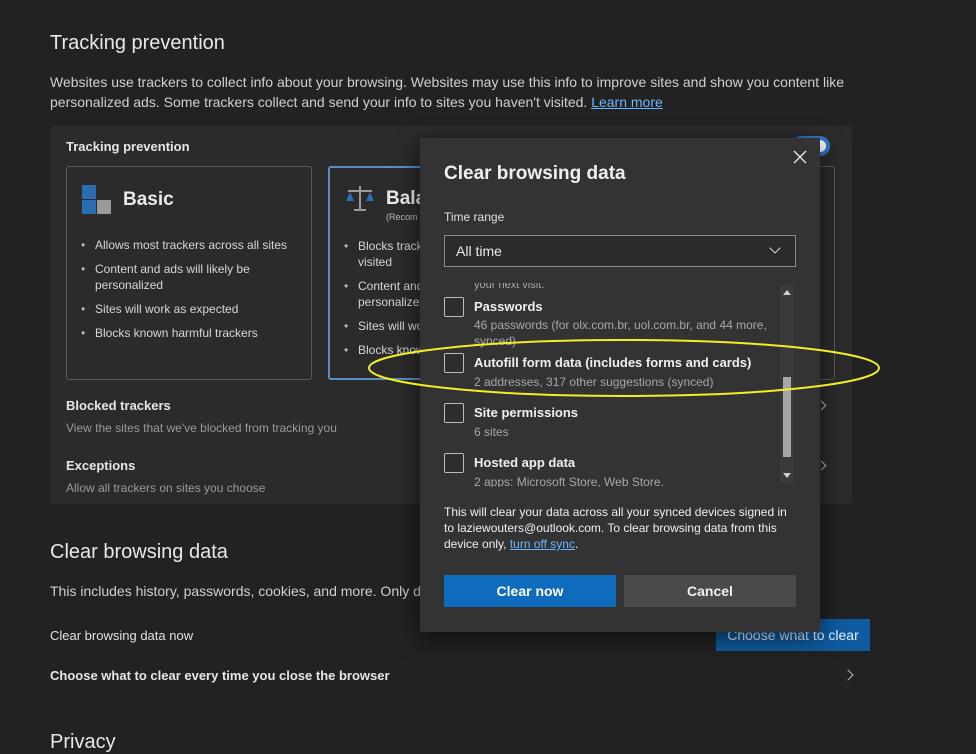  What do you see at coordinates (624, 368) in the screenshot?
I see `highlight-ellipse` at bounding box center [624, 368].